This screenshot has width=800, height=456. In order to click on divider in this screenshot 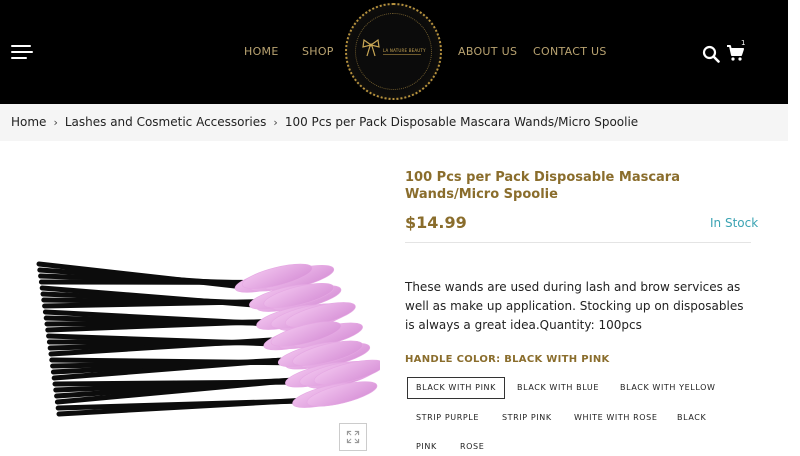, I will do `click(578, 242)`.